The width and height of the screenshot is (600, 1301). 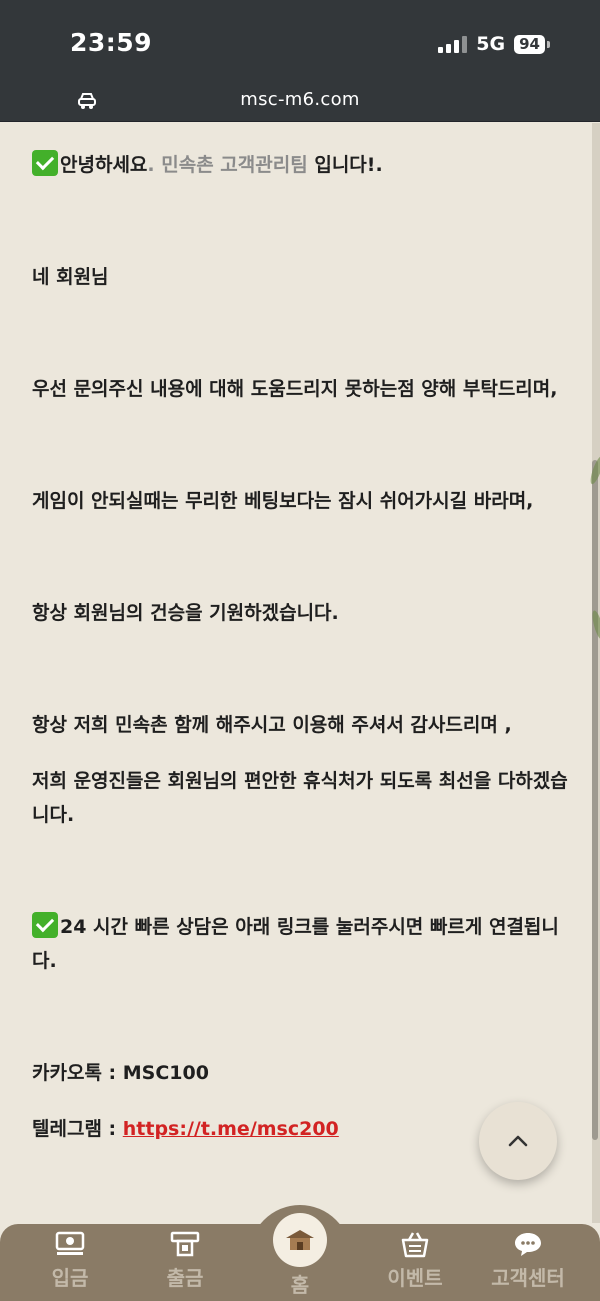 I want to click on member-line: 네 회원님, so click(x=70, y=277).